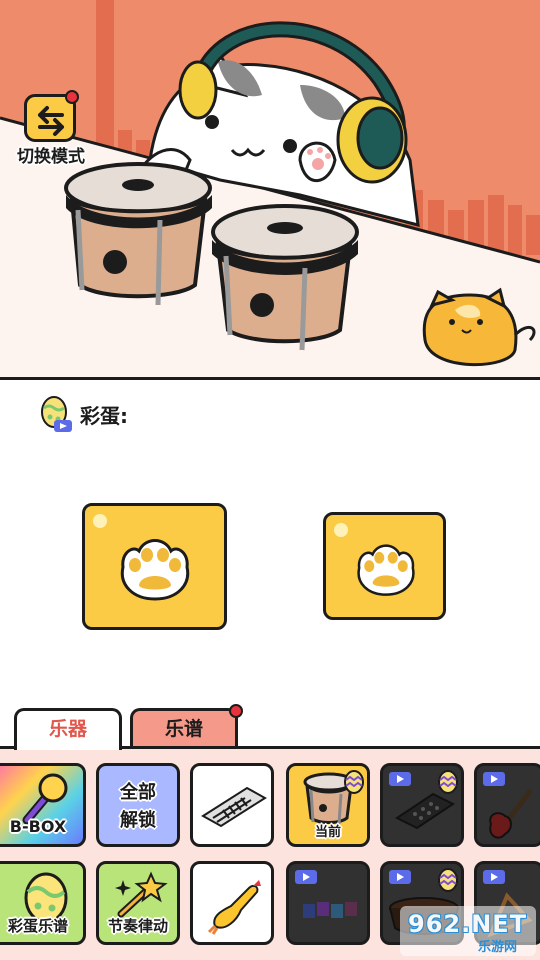 This screenshot has width=540, height=960. What do you see at coordinates (138, 805) in the screenshot?
I see `unlock-all-button: 全部 解锁` at bounding box center [138, 805].